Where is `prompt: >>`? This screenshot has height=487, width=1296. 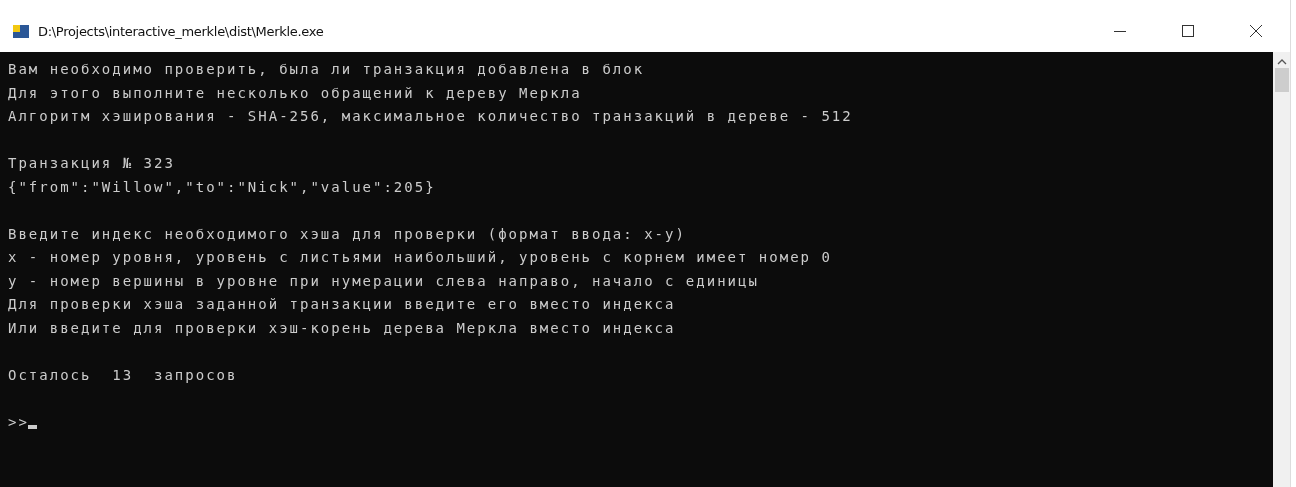
prompt: >> is located at coordinates (18, 422).